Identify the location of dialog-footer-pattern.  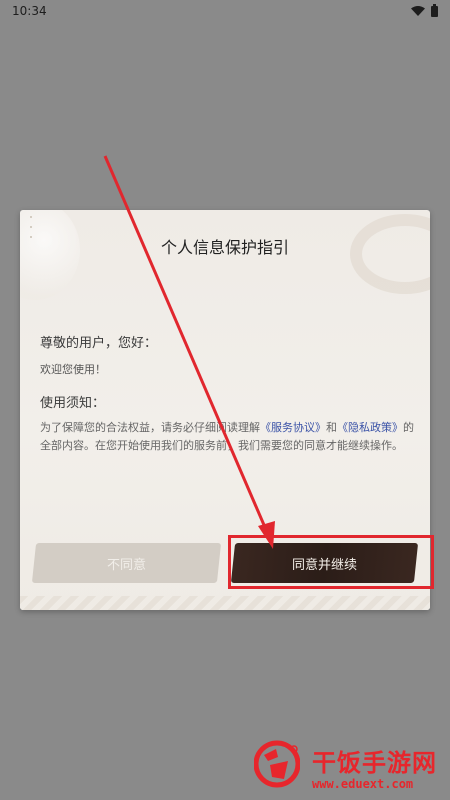
(225, 603).